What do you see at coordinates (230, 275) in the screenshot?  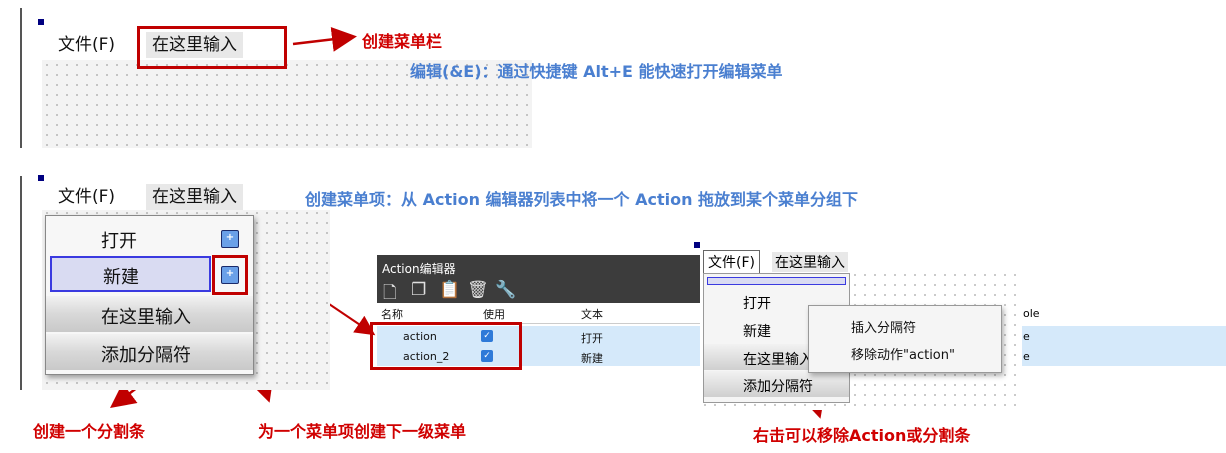 I see `submenu-icon-highlight` at bounding box center [230, 275].